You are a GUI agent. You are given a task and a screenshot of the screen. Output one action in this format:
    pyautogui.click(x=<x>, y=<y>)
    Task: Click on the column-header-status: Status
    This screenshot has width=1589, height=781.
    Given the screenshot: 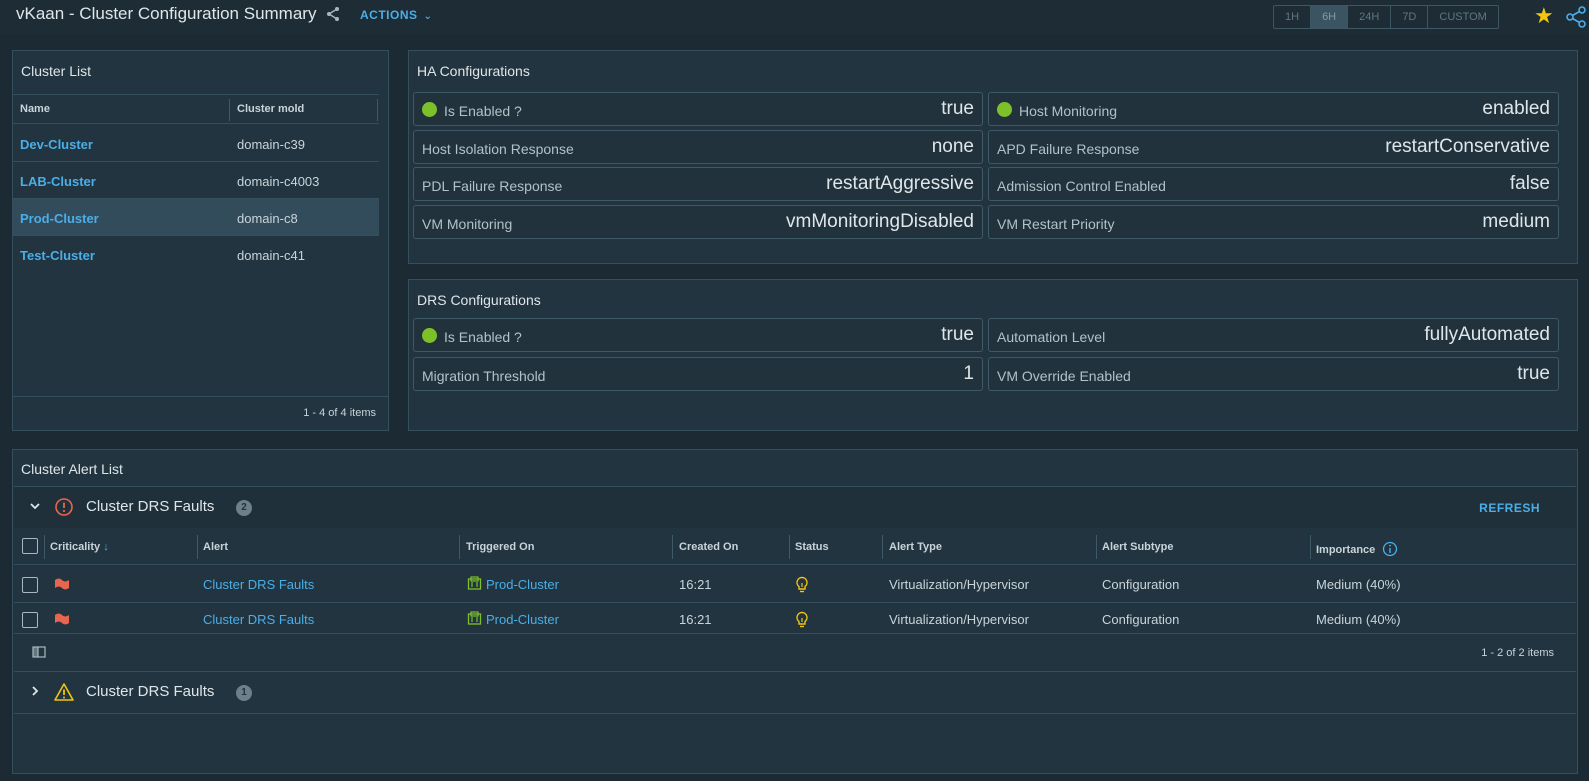 What is the action you would take?
    pyautogui.click(x=812, y=547)
    